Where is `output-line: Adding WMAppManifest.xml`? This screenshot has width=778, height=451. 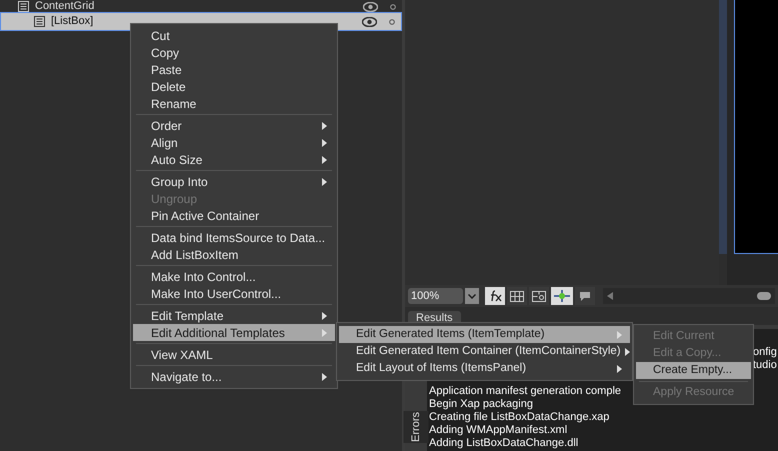
output-line: Adding WMAppManifest.xml is located at coordinates (498, 430).